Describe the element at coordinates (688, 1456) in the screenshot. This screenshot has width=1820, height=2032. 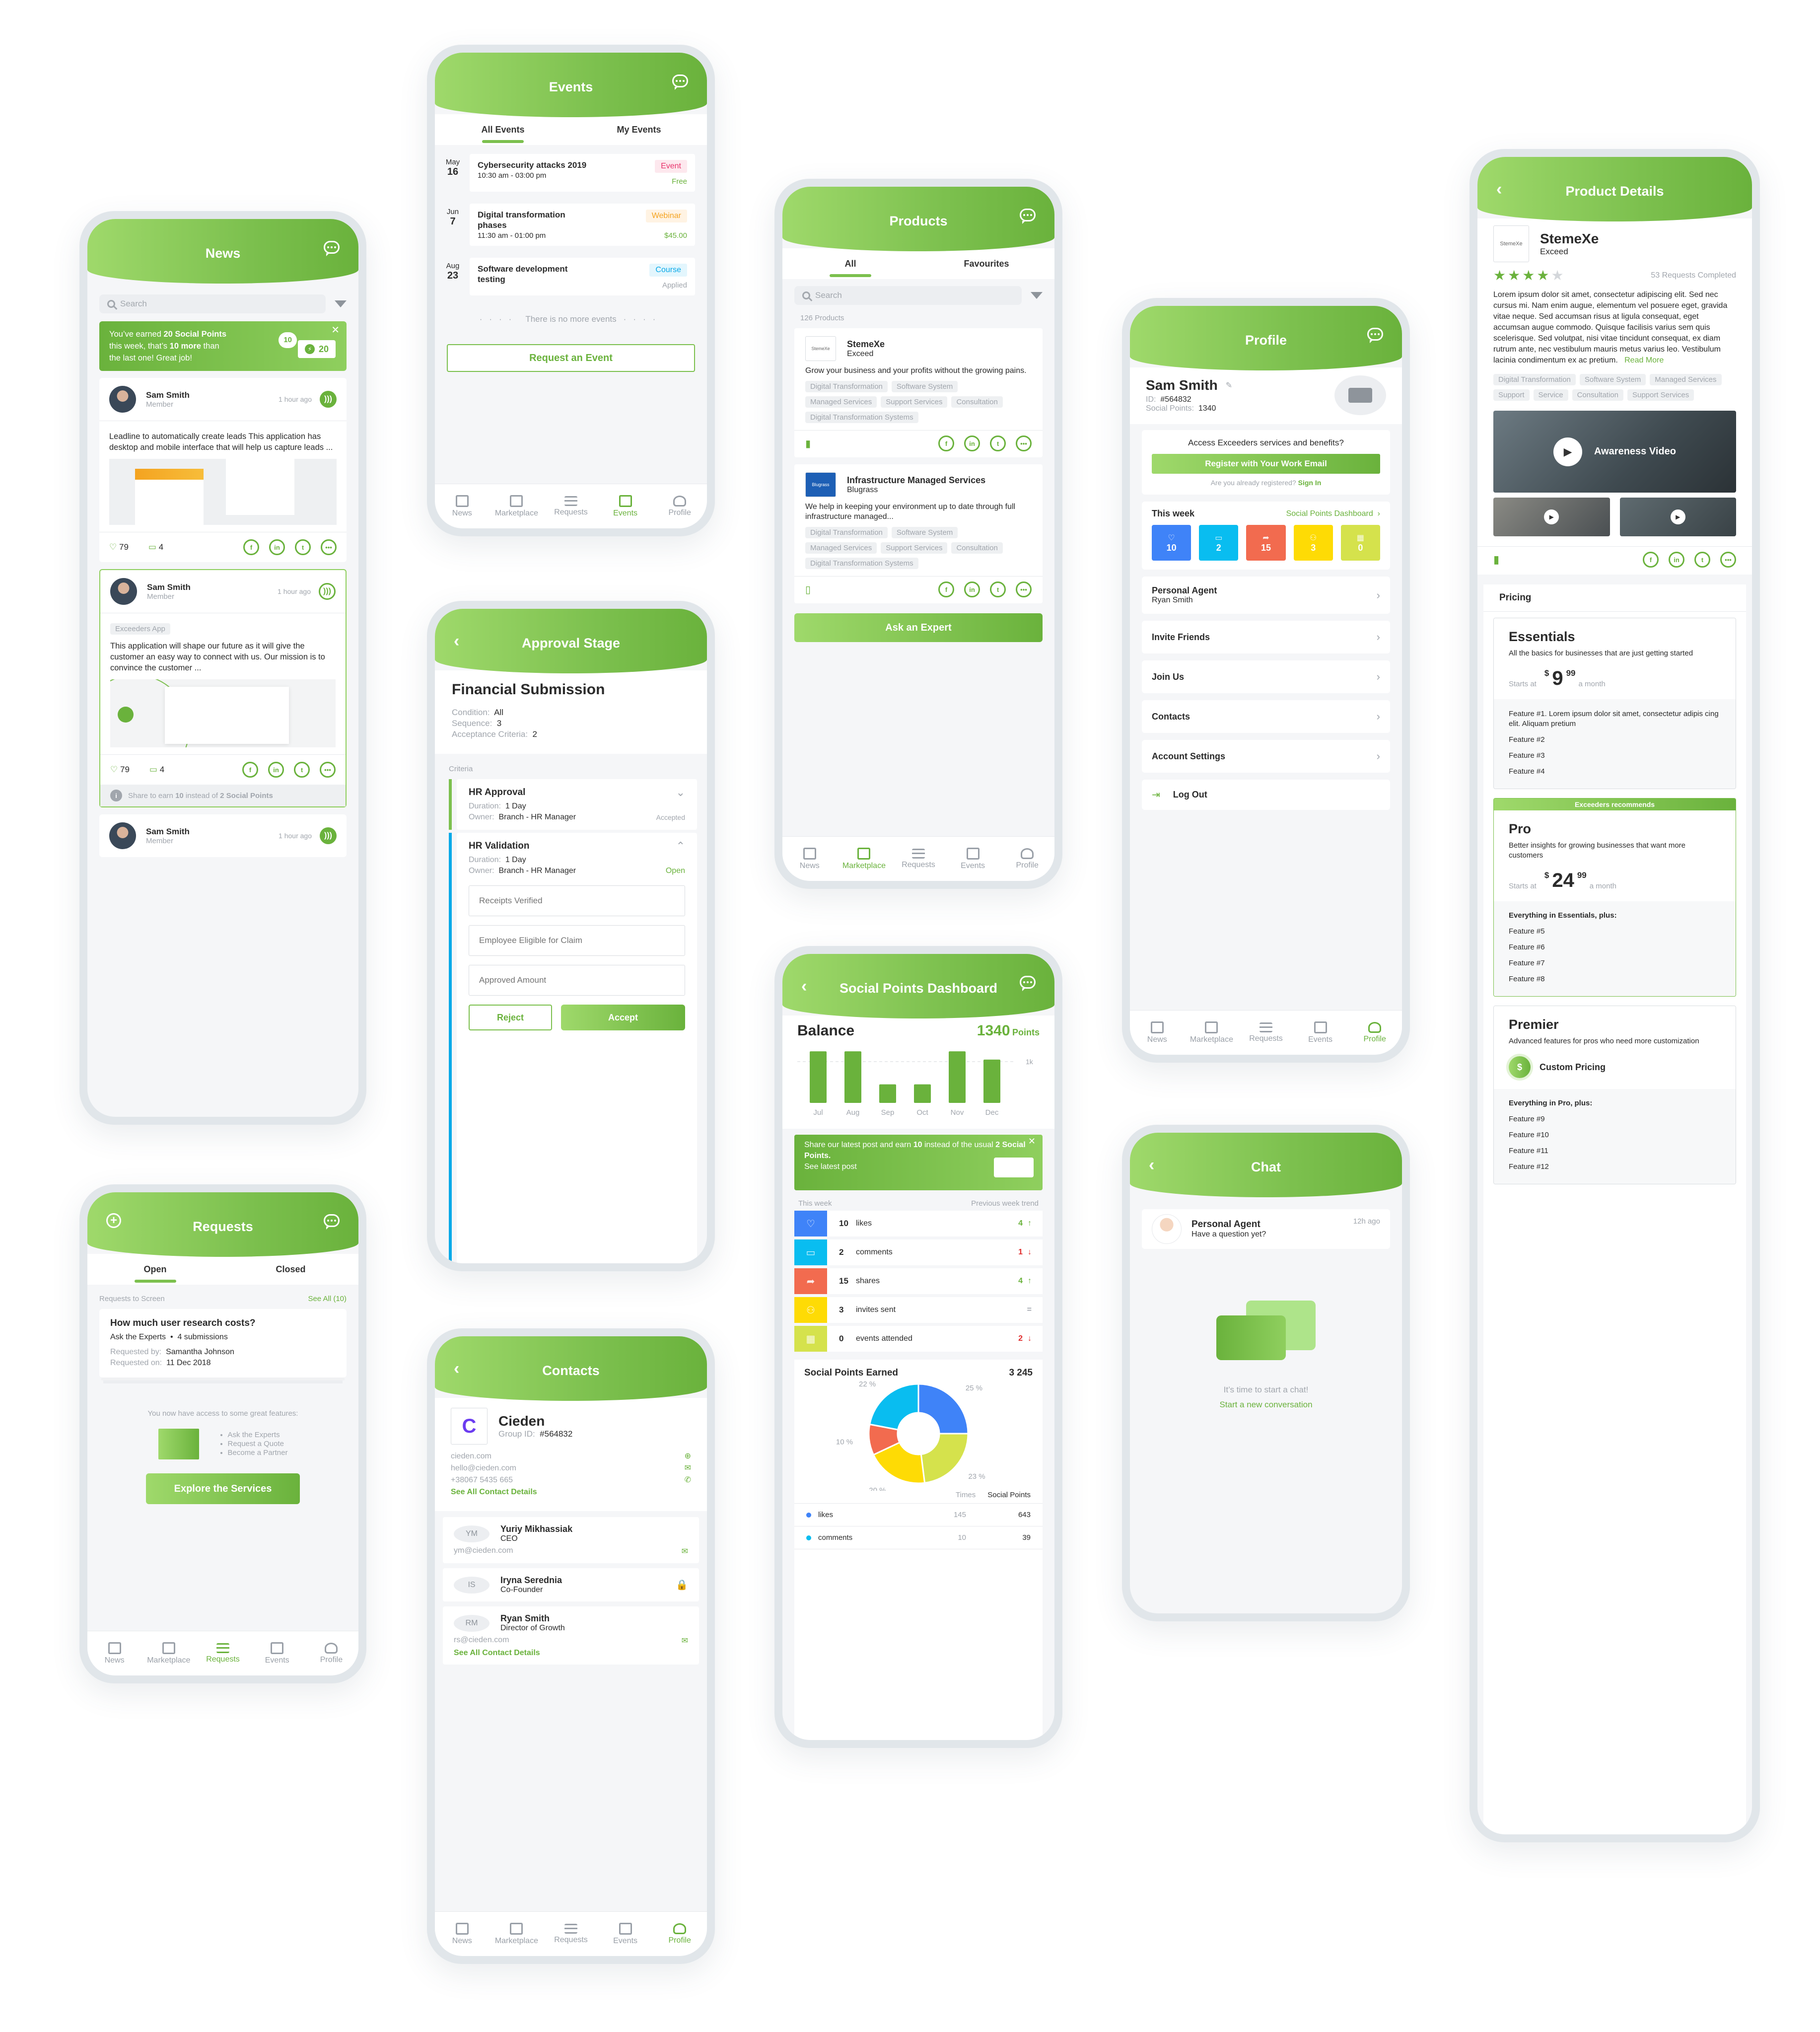
I see `globe-icon: ⊕` at that location.